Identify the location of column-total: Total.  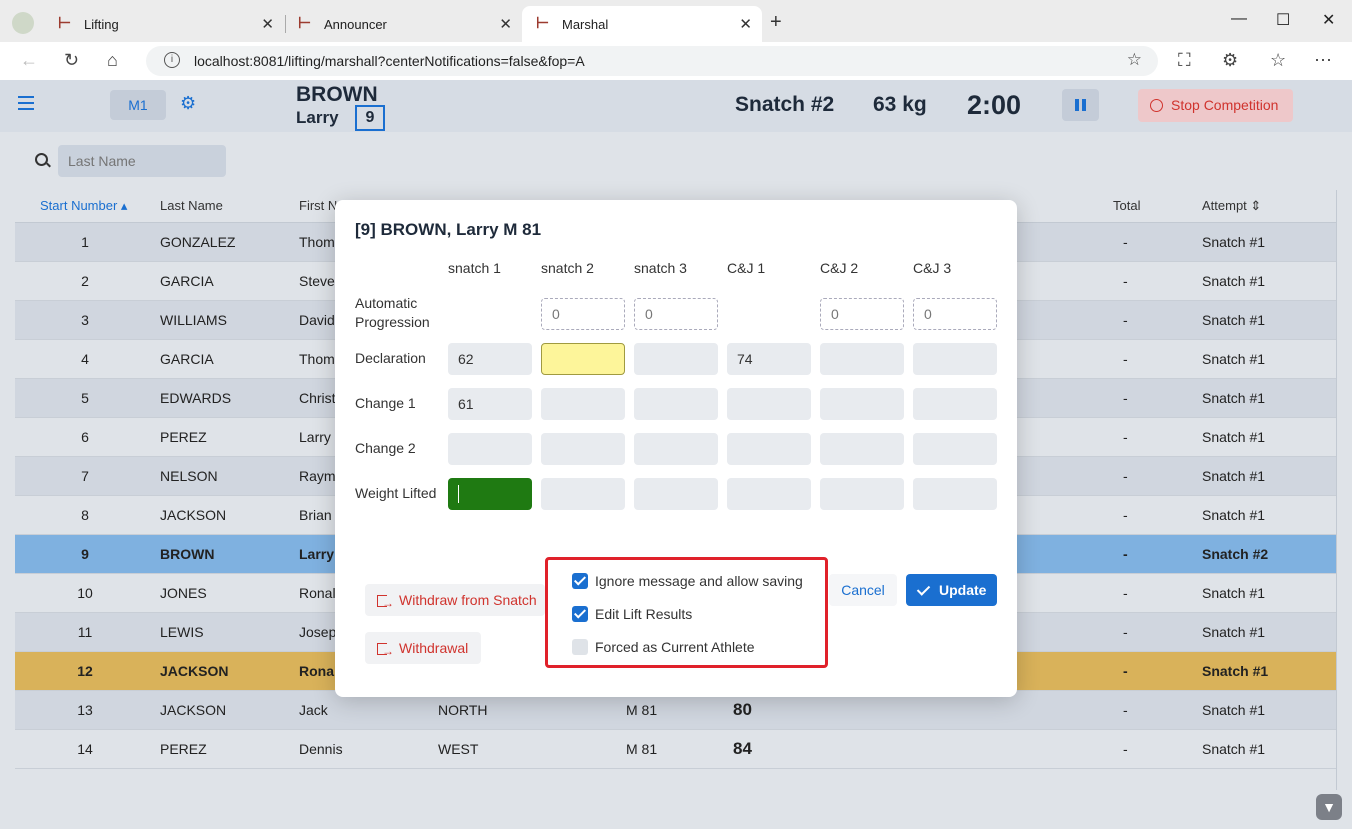
(1126, 205).